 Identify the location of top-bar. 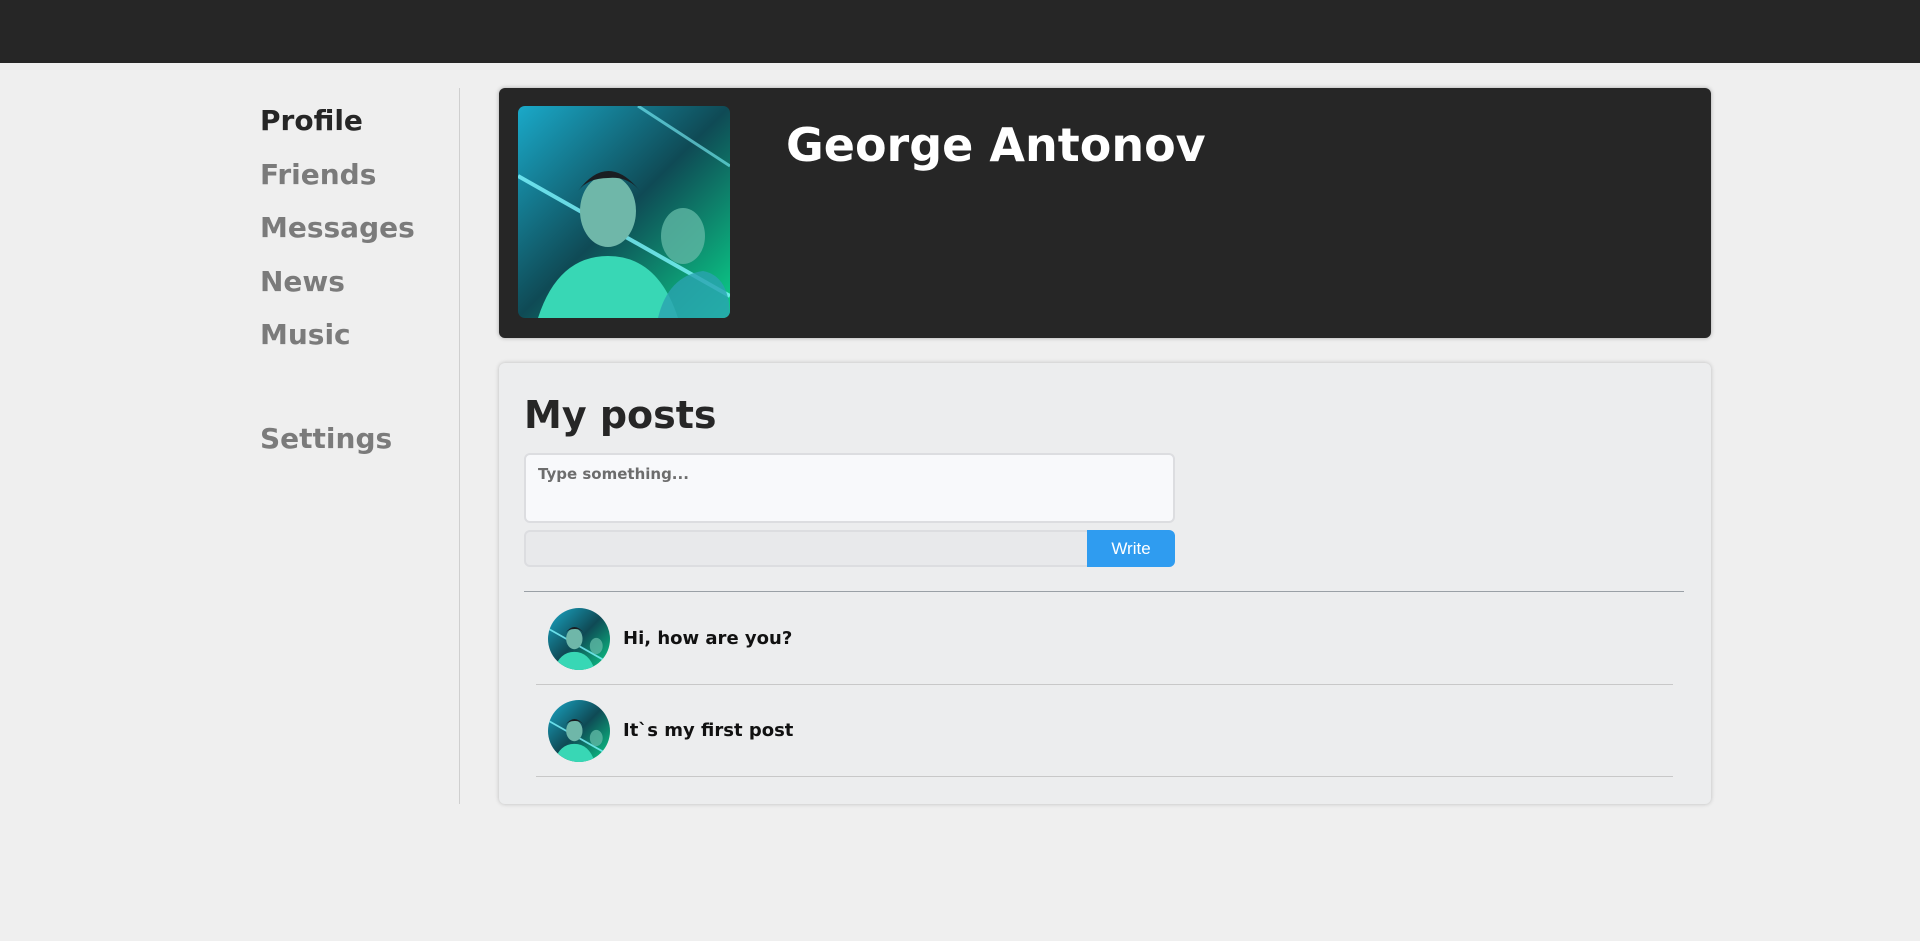
(960, 31).